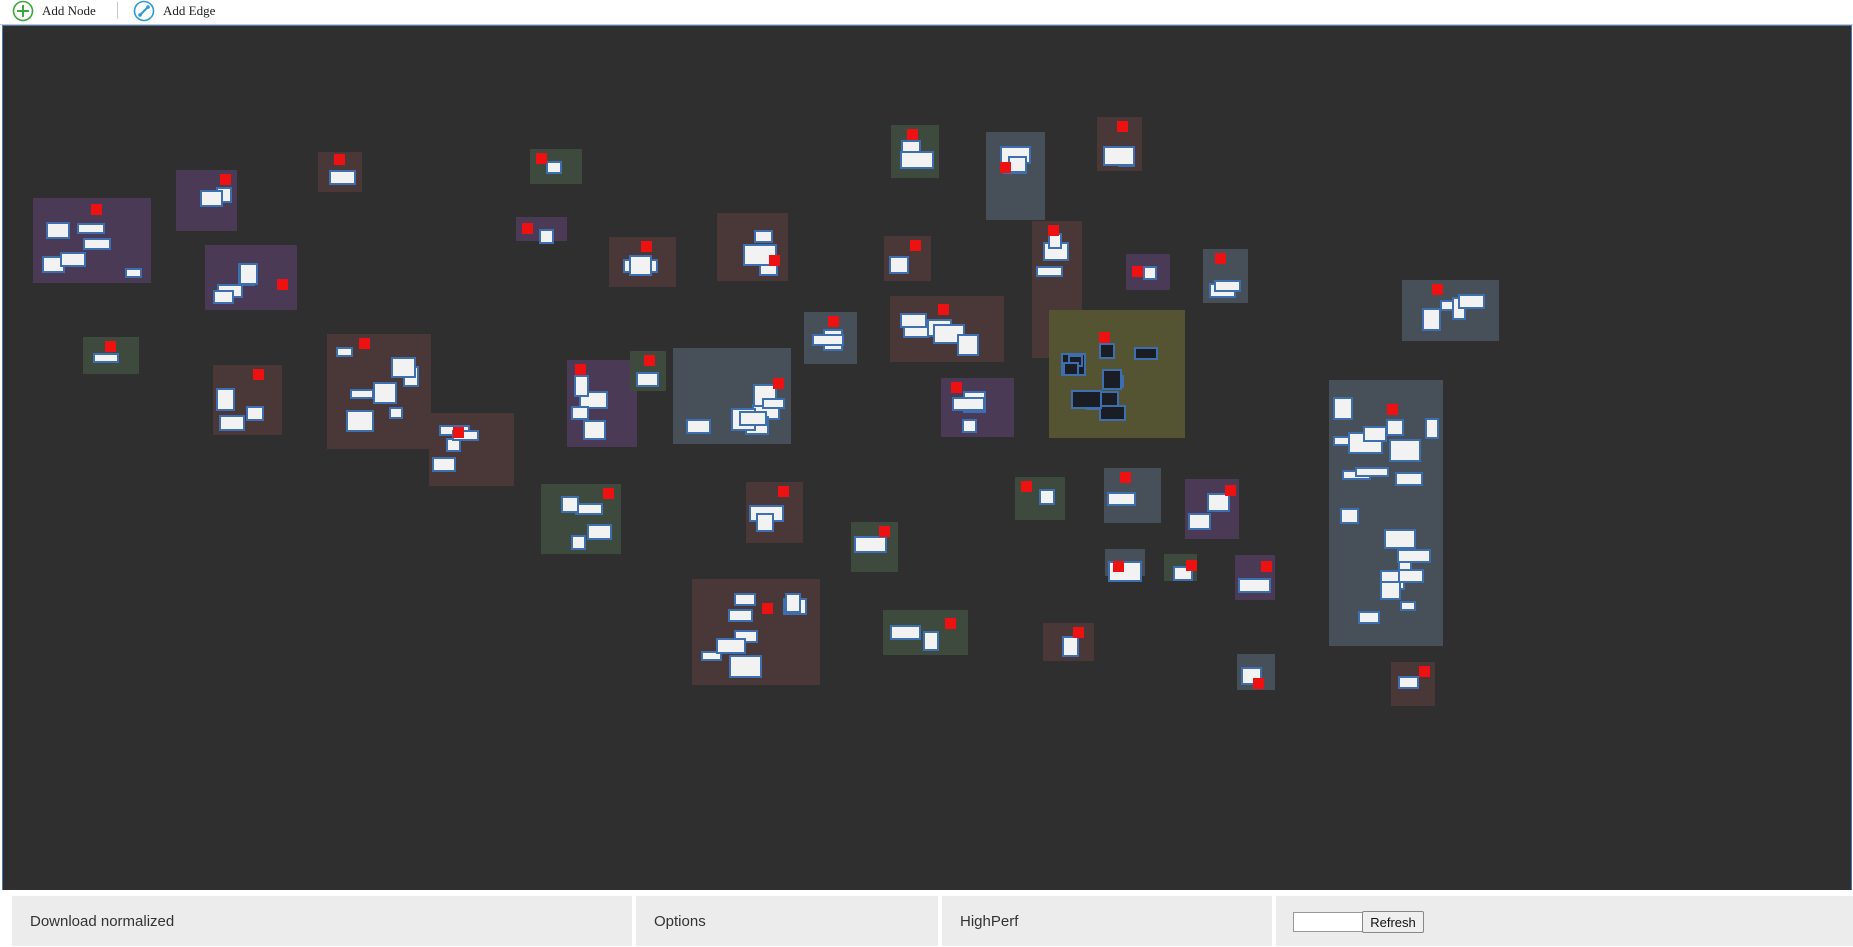 The width and height of the screenshot is (1853, 947). Describe the element at coordinates (1393, 922) in the screenshot. I see `refresh-button: Refresh` at that location.